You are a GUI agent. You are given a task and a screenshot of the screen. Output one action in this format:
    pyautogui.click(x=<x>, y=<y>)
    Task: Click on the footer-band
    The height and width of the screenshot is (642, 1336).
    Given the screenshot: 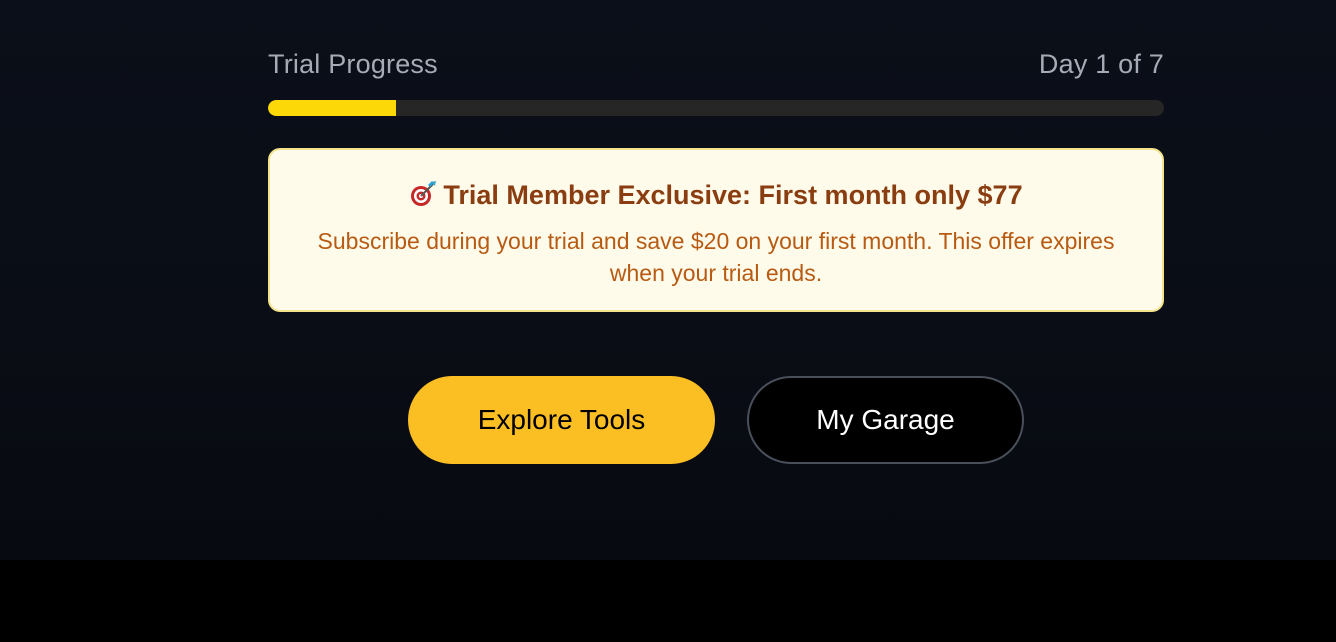 What is the action you would take?
    pyautogui.click(x=668, y=601)
    